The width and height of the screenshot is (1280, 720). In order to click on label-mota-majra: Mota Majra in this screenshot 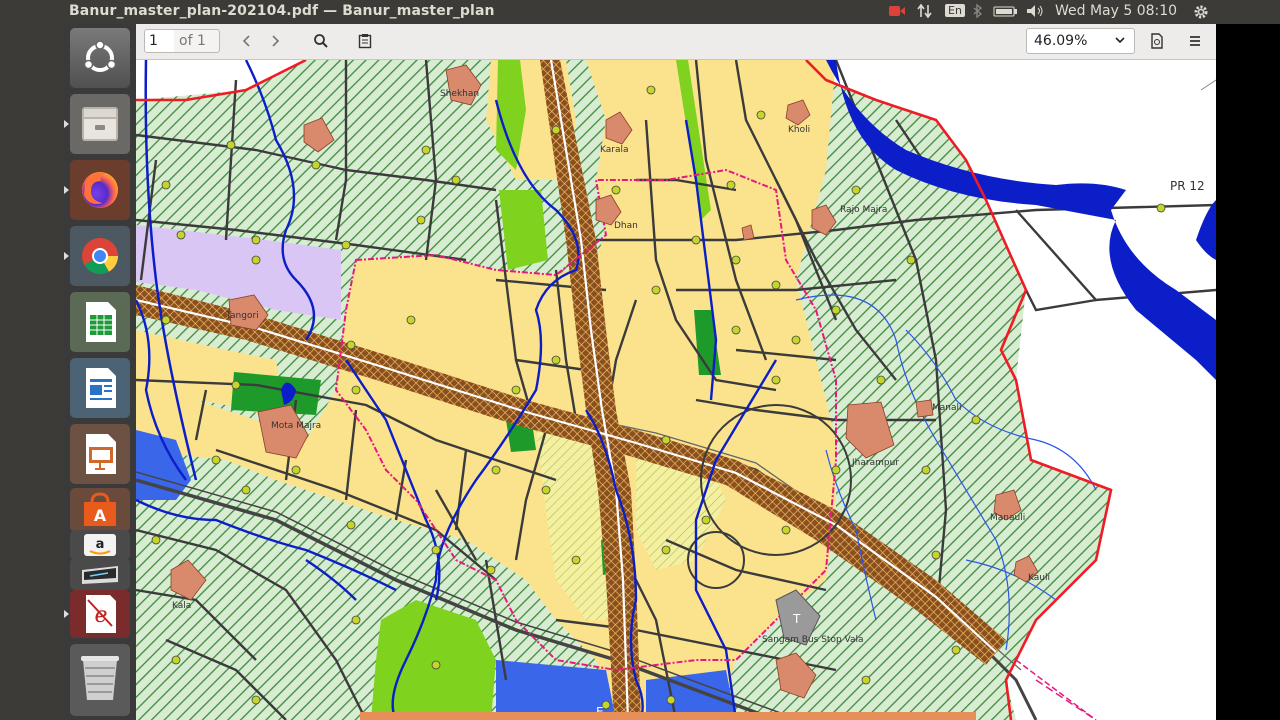, I will do `click(296, 426)`.